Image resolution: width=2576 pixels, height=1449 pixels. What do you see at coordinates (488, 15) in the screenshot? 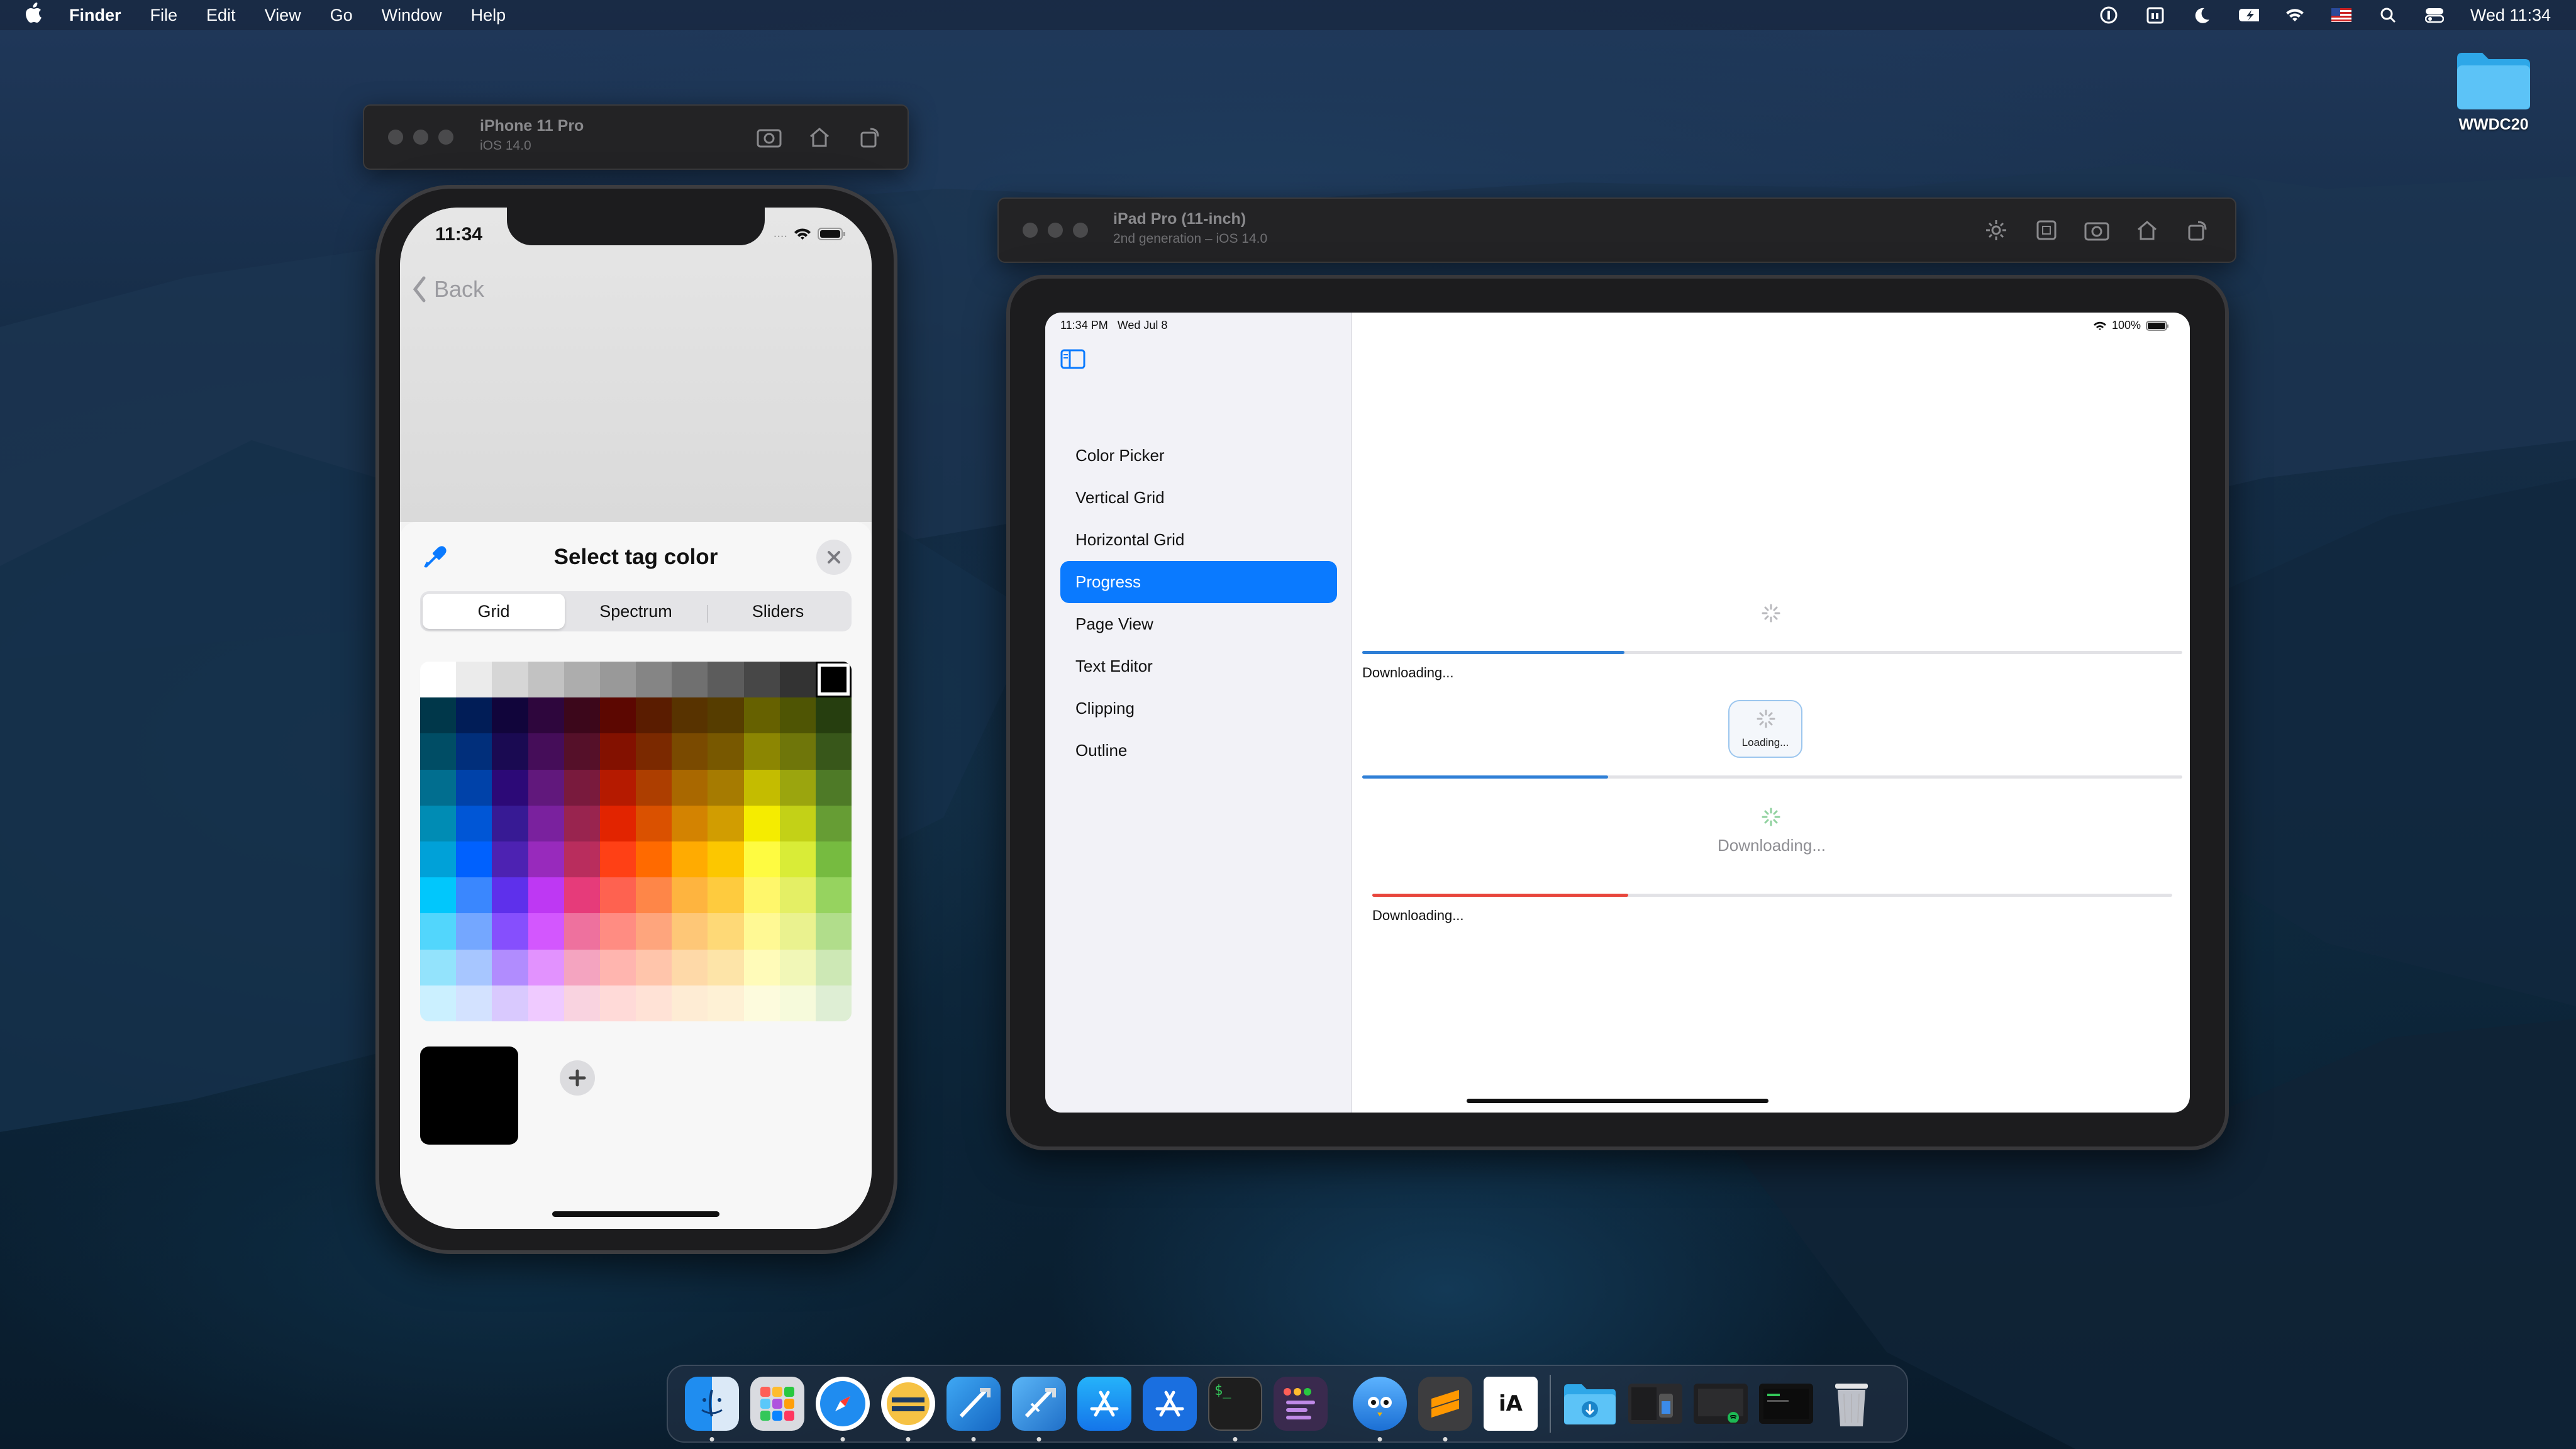
I see `menu-help: Help` at bounding box center [488, 15].